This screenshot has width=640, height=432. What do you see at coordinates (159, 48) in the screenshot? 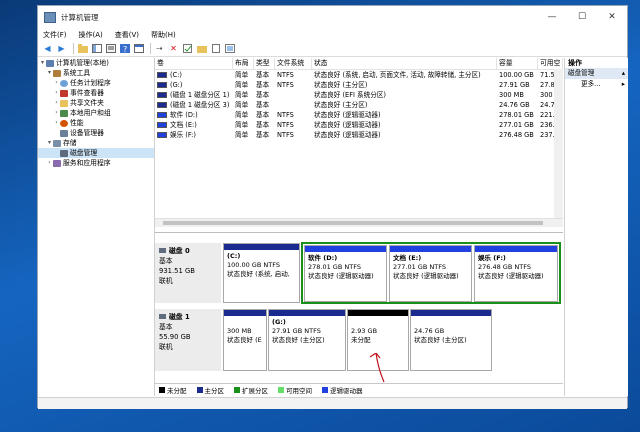
I see `connect-icon: ⇢` at bounding box center [159, 48].